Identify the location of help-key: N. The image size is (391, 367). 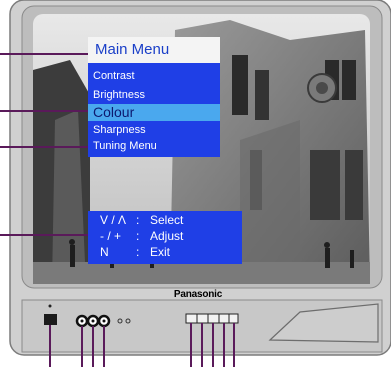
(104, 252).